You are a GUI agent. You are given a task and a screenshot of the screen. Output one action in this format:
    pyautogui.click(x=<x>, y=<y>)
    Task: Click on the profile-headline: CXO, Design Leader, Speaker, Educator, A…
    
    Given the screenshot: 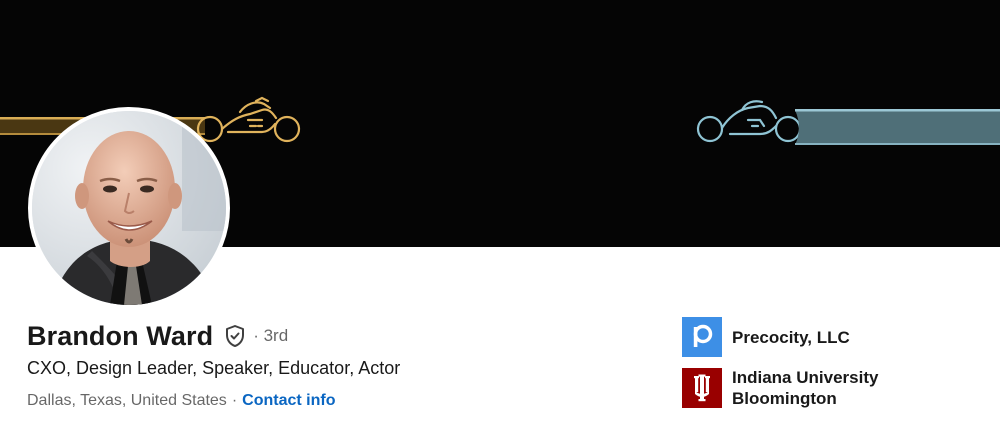 What is the action you would take?
    pyautogui.click(x=214, y=368)
    